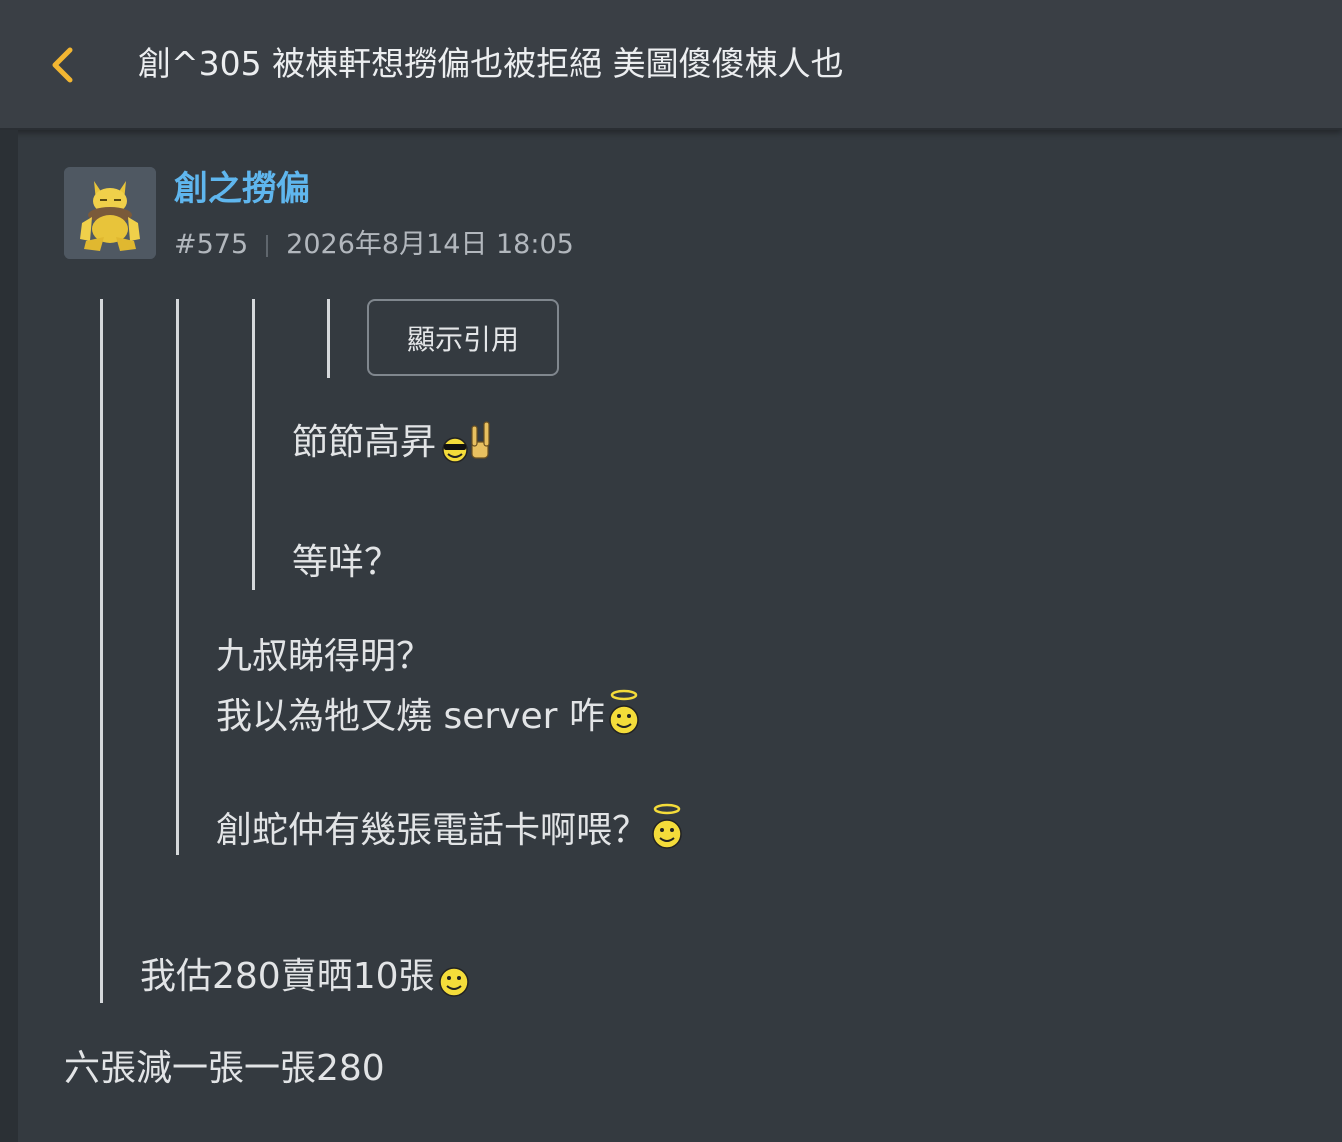 Image resolution: width=1342 pixels, height=1142 pixels. I want to click on left-edge, so click(9, 636).